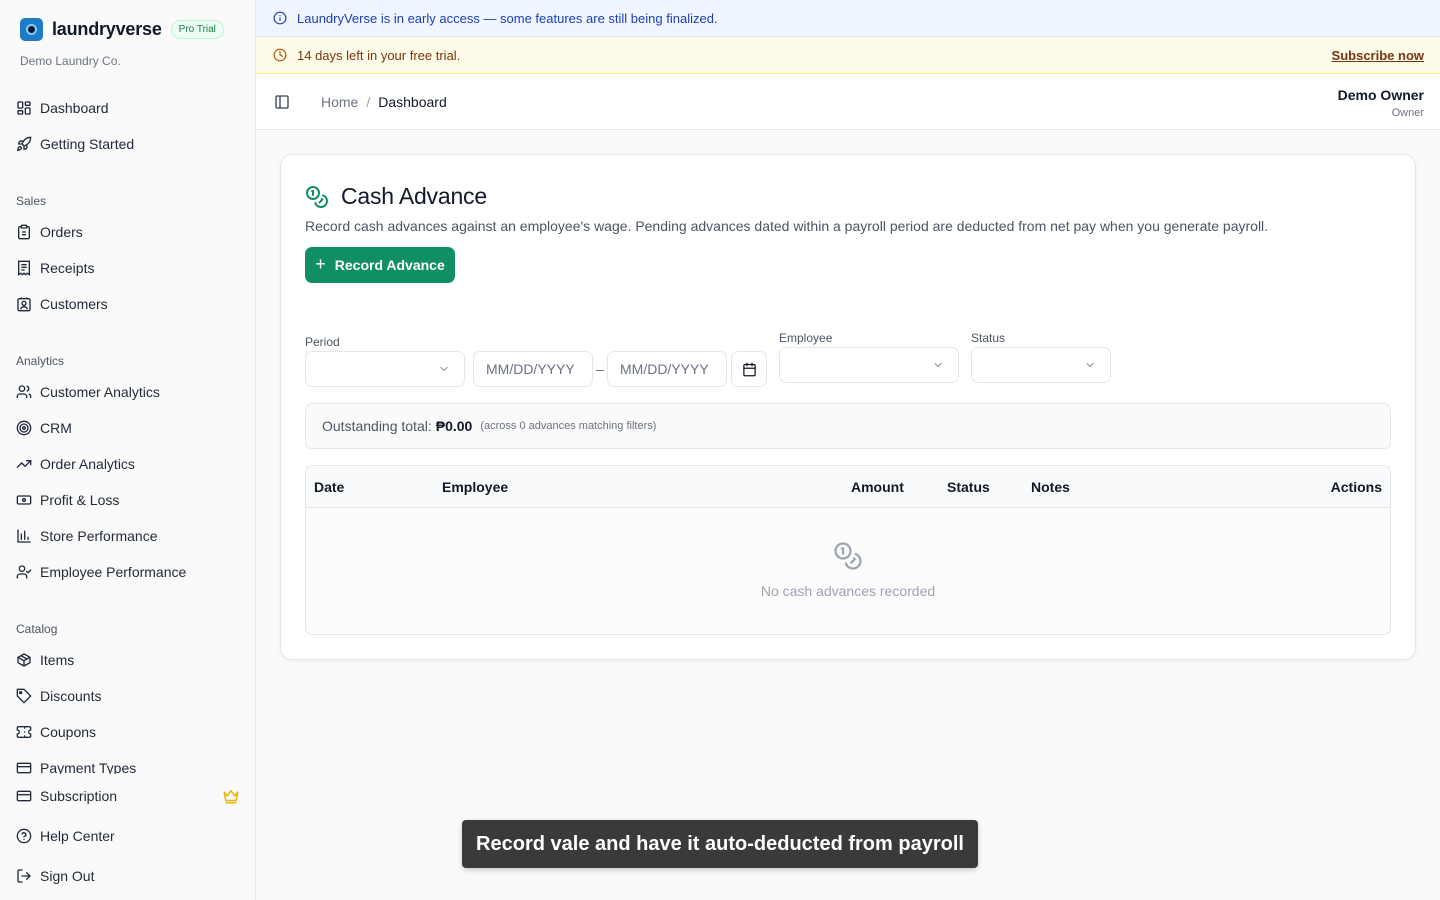 The width and height of the screenshot is (1440, 900). I want to click on ticket-icon, so click(24, 732).